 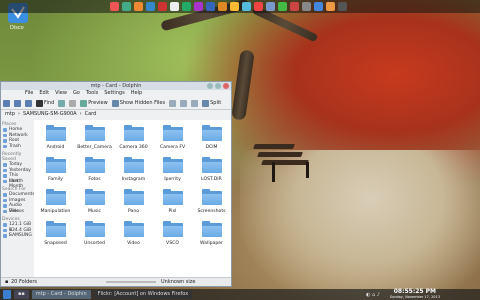 What do you see at coordinates (211, 170) in the screenshot?
I see `folder-item: LOST.DIR` at bounding box center [211, 170].